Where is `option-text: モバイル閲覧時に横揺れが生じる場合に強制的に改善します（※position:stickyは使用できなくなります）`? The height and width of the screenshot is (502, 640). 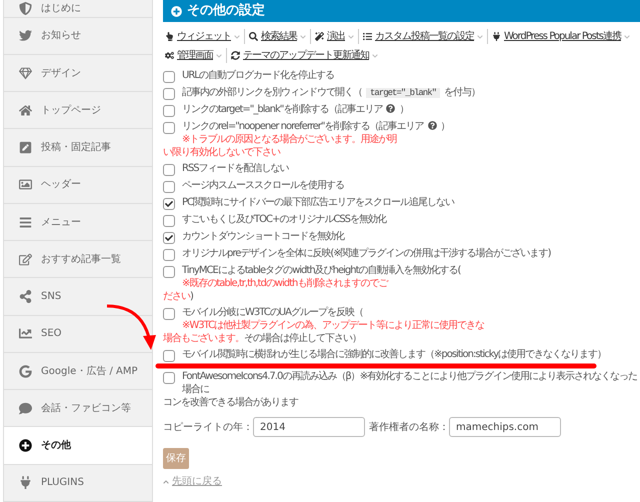
option-text: モバイル閲覧時に横揺れが生じる場合に強制的に改善します（※position:stickyは使用できなくなります） is located at coordinates (394, 354).